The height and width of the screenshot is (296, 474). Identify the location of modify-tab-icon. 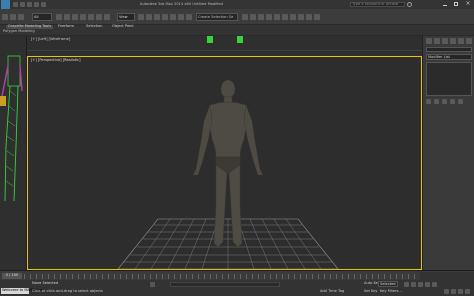
(437, 41).